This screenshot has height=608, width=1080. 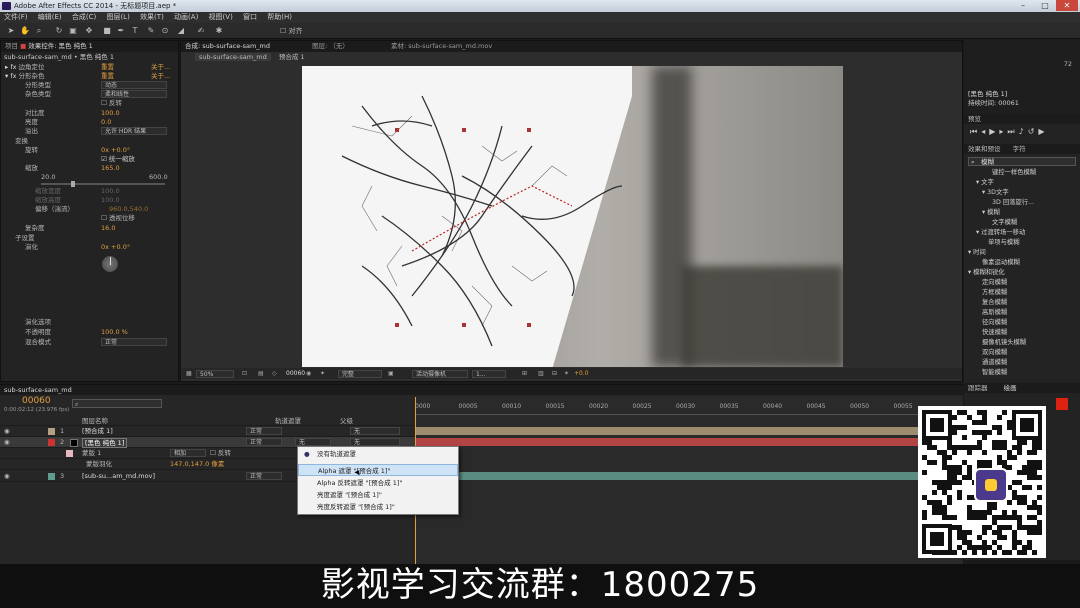 What do you see at coordinates (995, 193) in the screenshot?
I see `tree-folder: ▾ 3D文字` at bounding box center [995, 193].